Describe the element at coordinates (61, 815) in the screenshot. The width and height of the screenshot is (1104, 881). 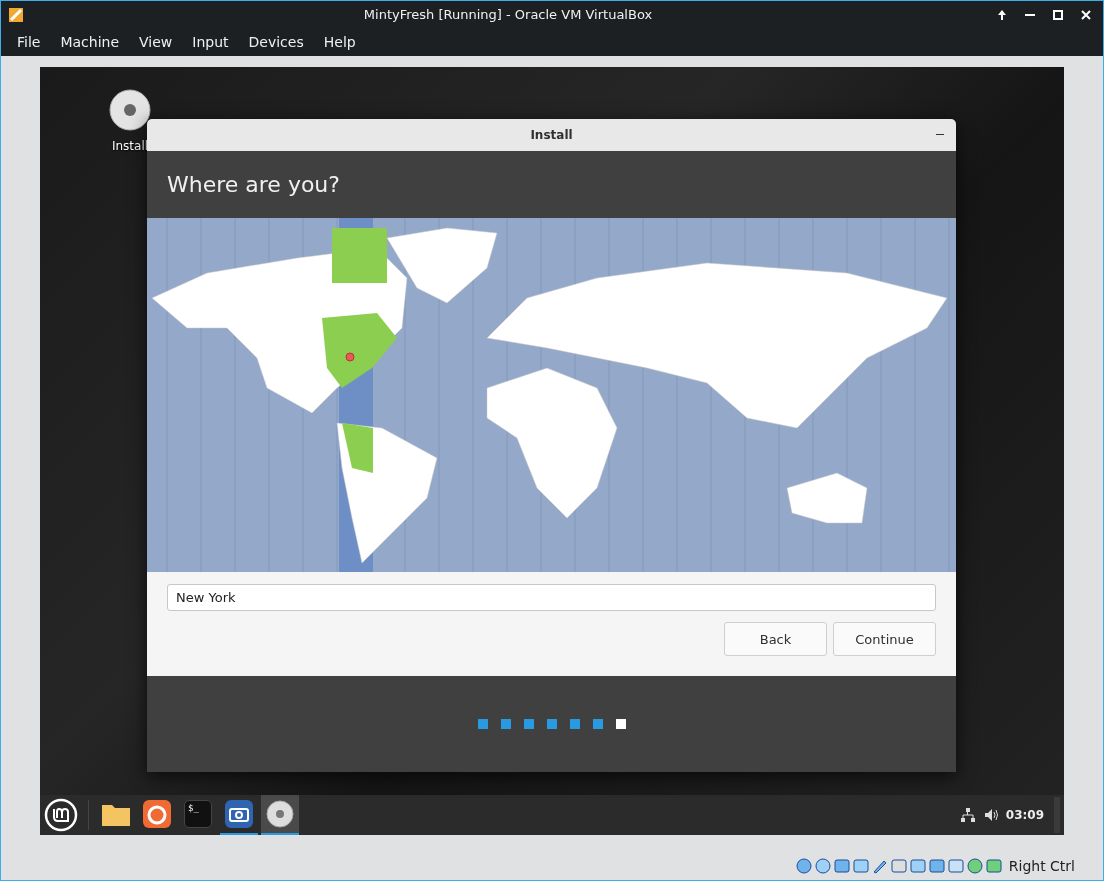
I see `mint-logo-icon` at that location.